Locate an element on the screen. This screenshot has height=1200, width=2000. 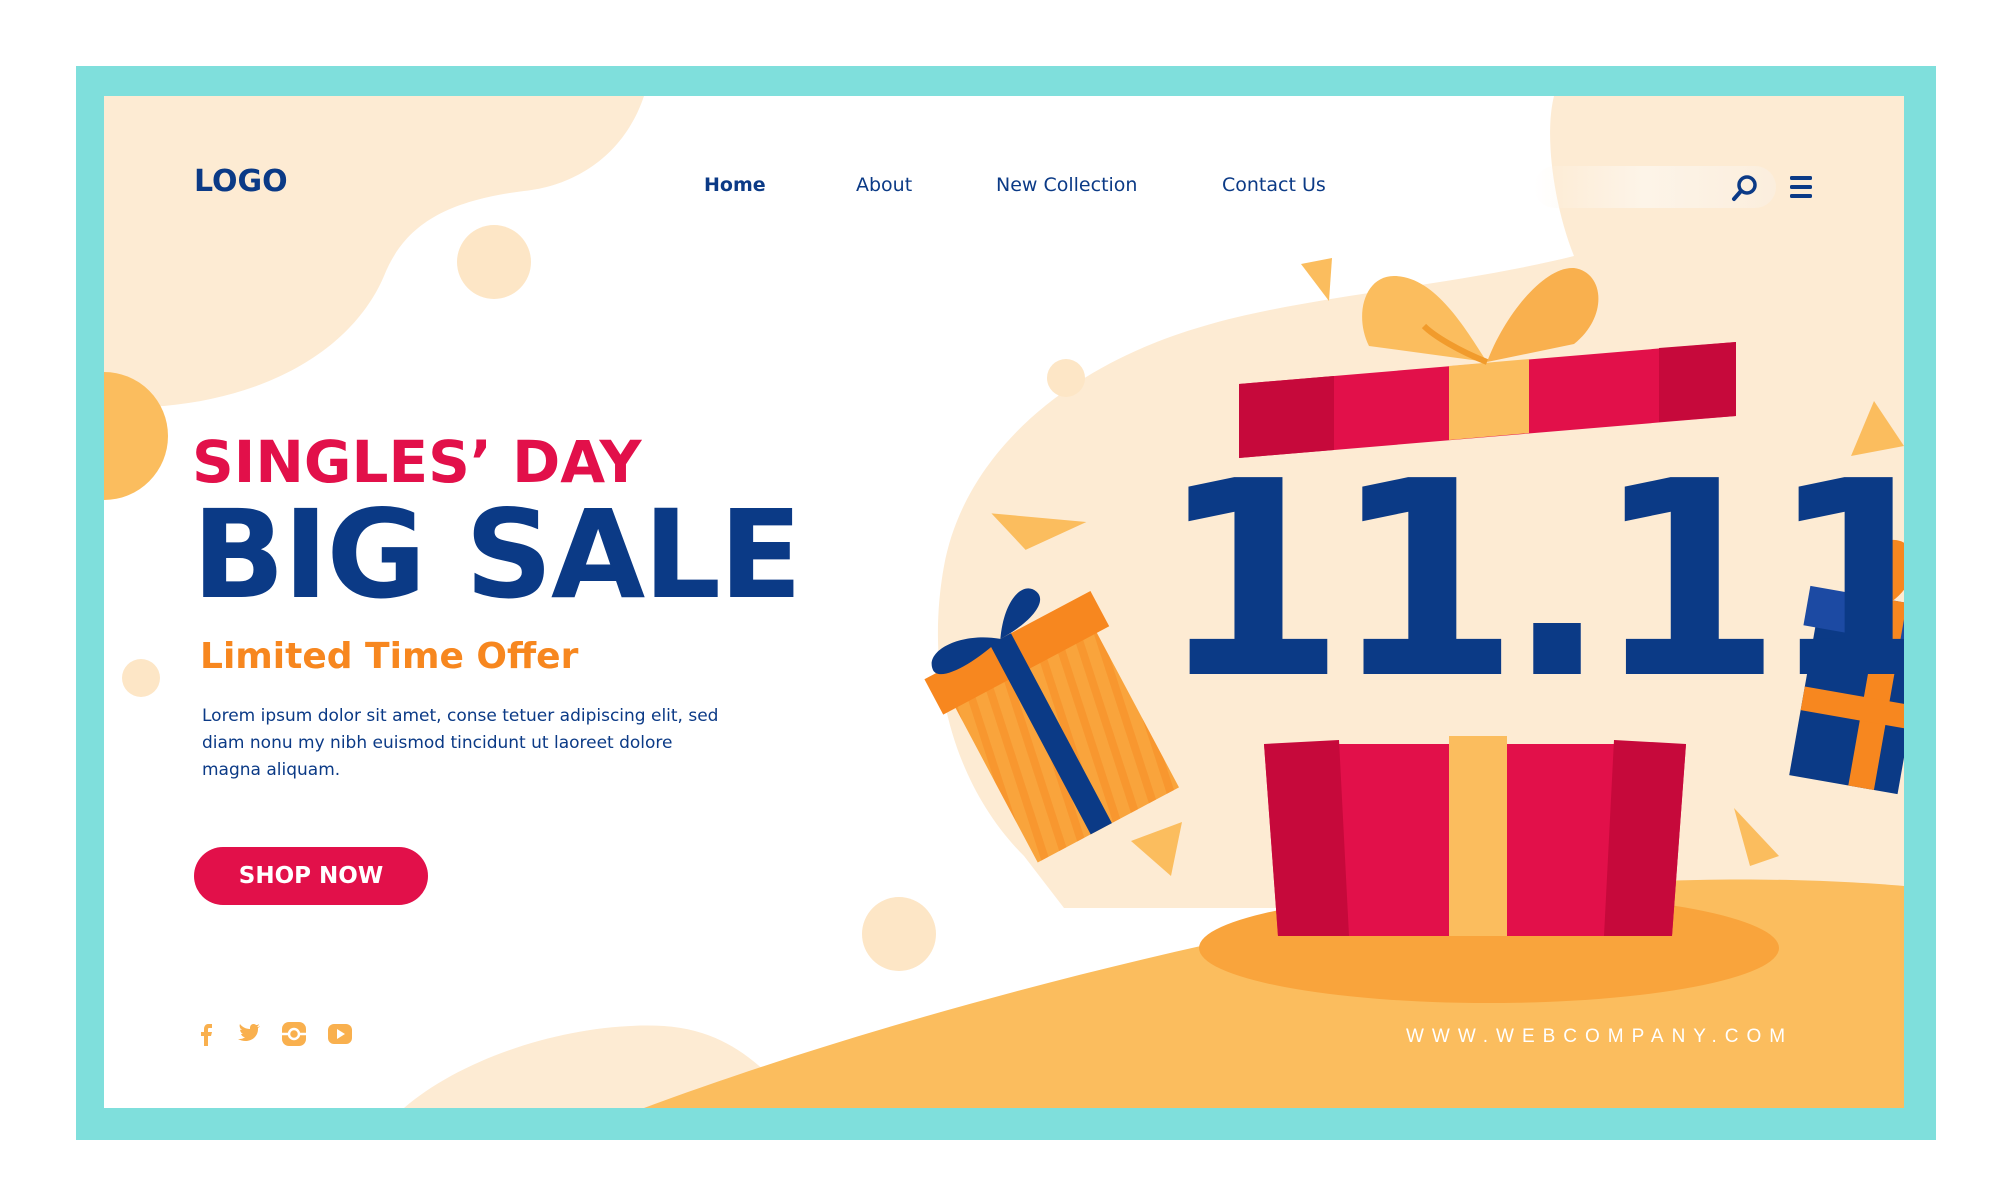
website-url: WWW.WEBCOMPANY.COM is located at coordinates (1600, 1036).